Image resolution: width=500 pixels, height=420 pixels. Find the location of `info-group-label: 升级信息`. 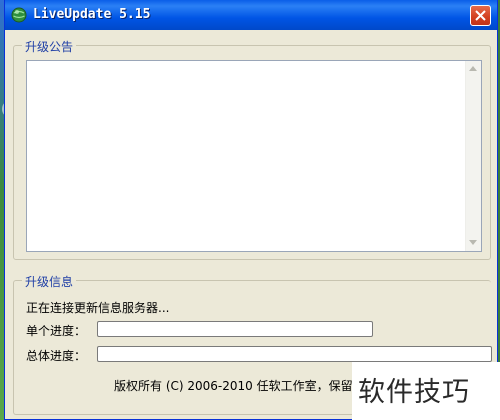

info-group-label: 升级信息 is located at coordinates (49, 281).